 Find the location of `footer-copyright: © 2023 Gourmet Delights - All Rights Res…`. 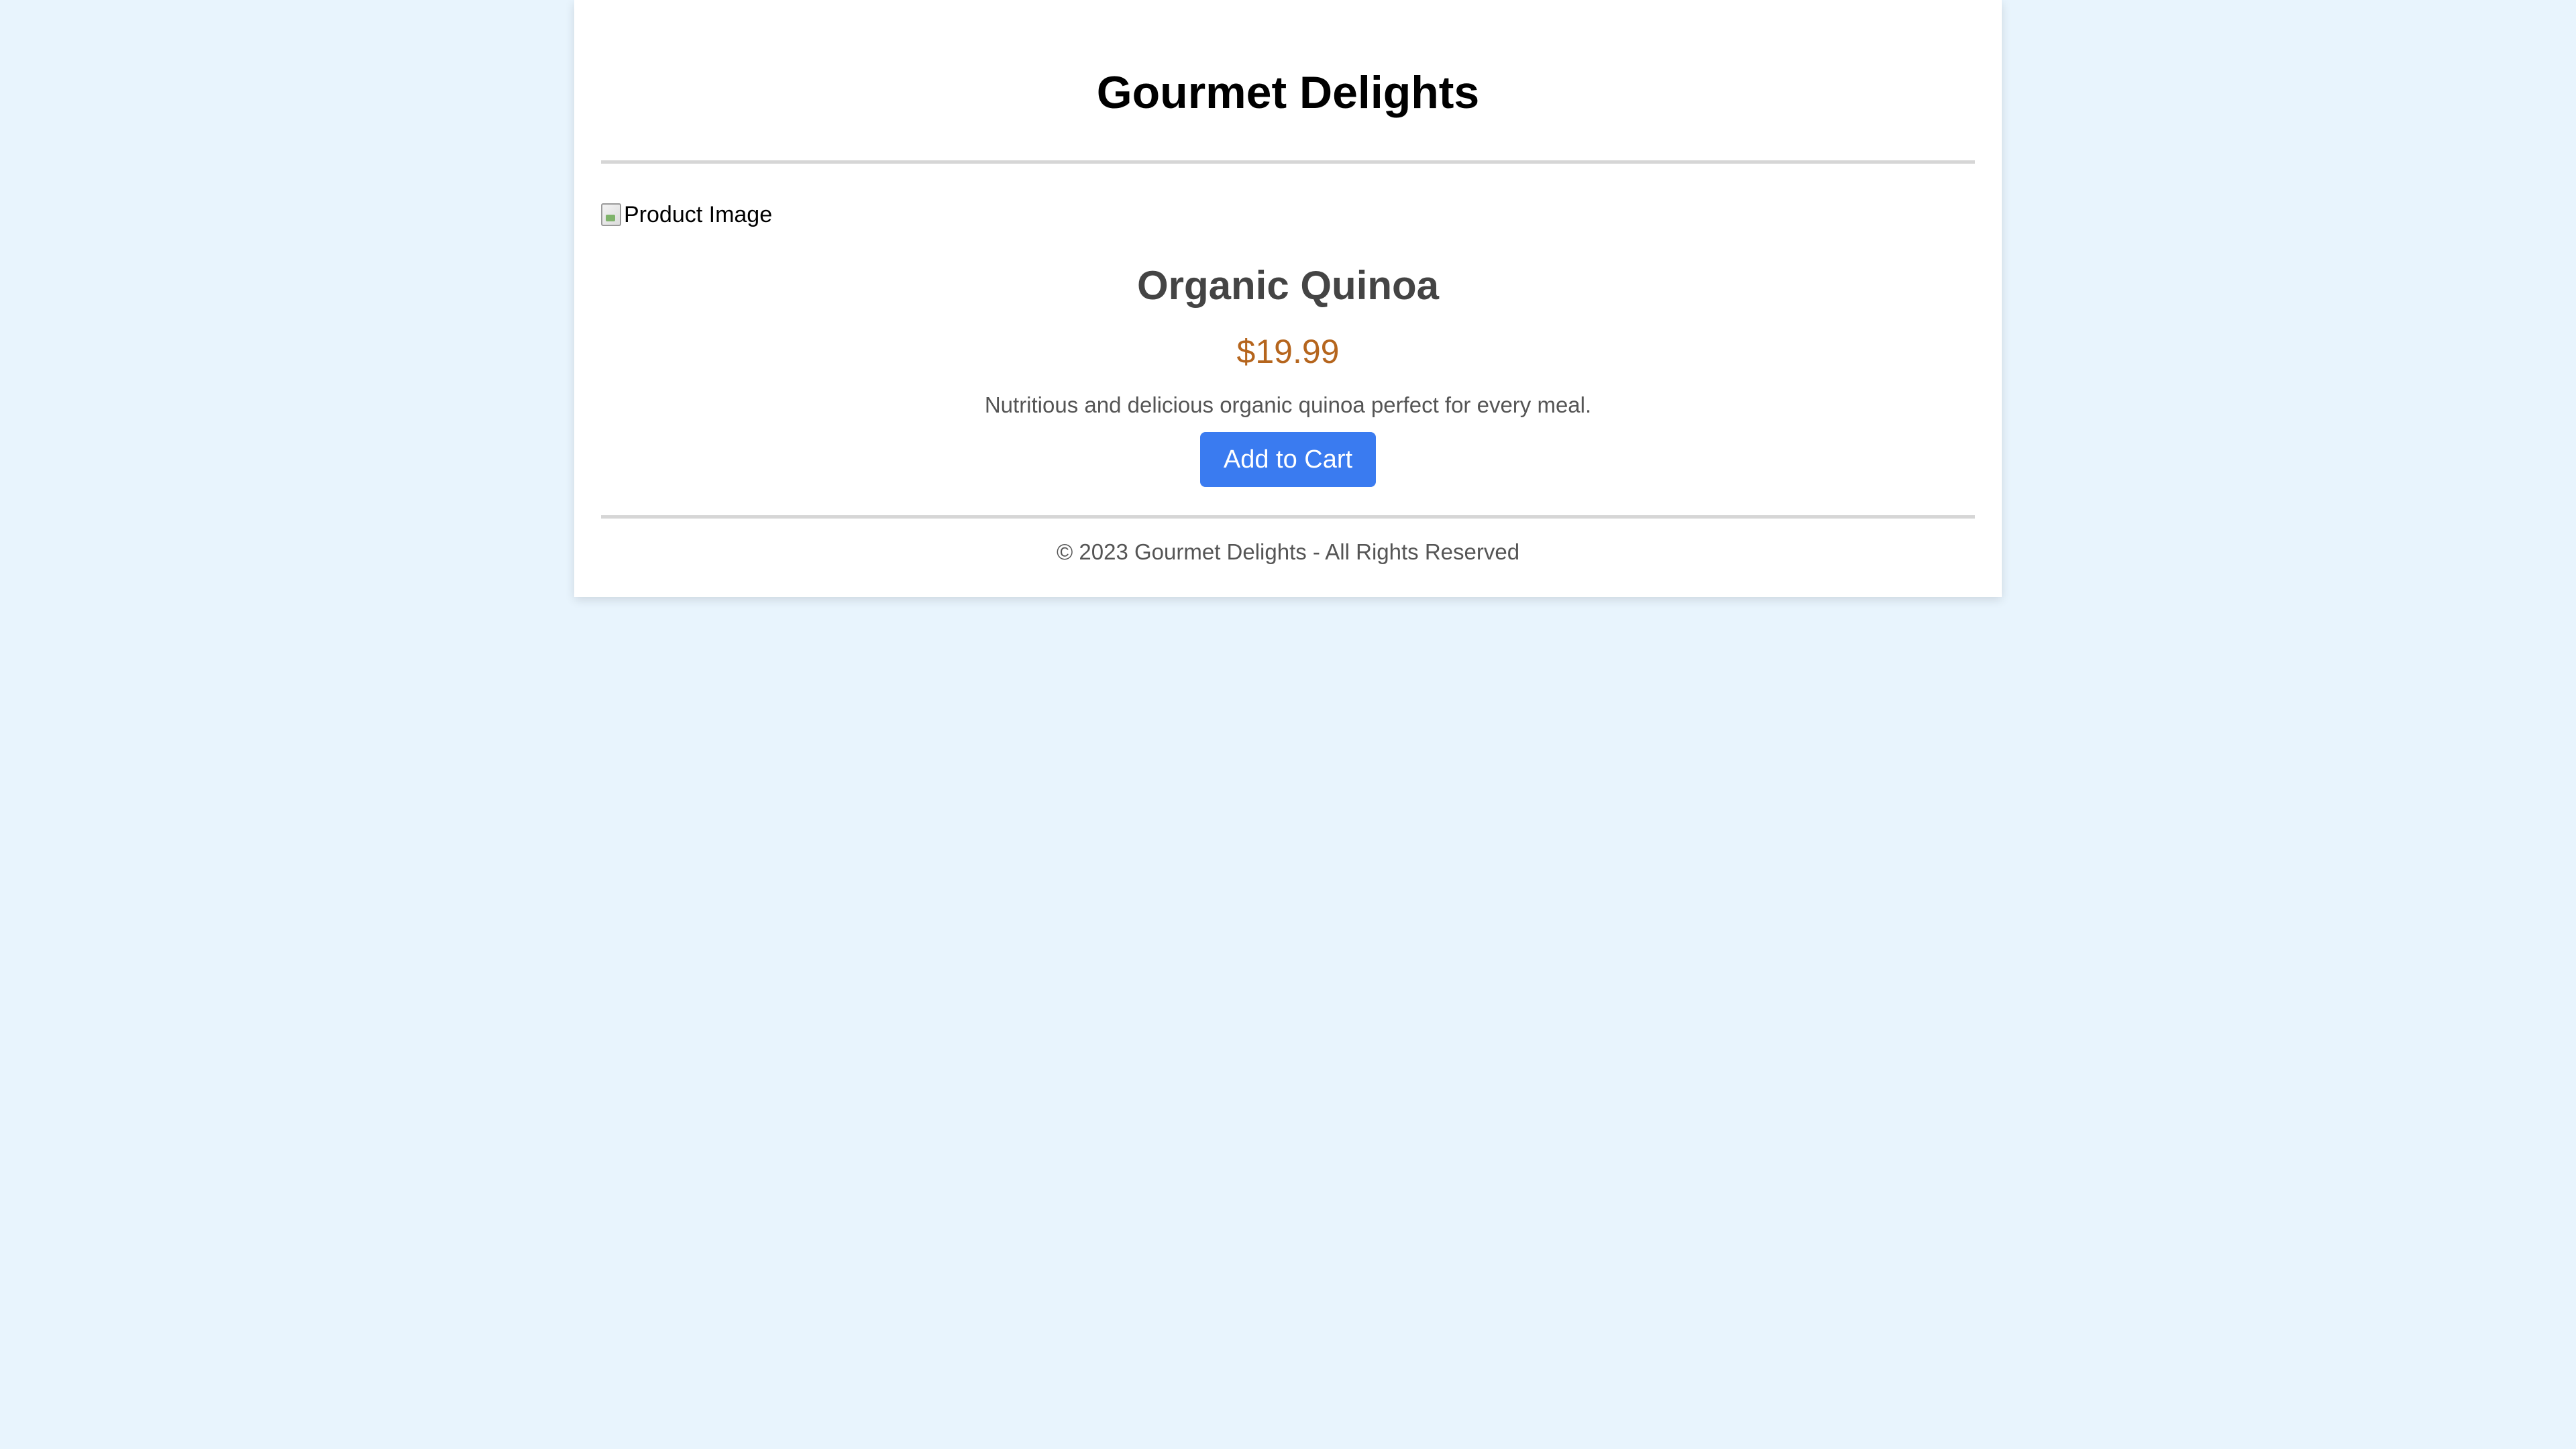

footer-copyright: © 2023 Gourmet Delights - All Rights Res… is located at coordinates (1288, 551).